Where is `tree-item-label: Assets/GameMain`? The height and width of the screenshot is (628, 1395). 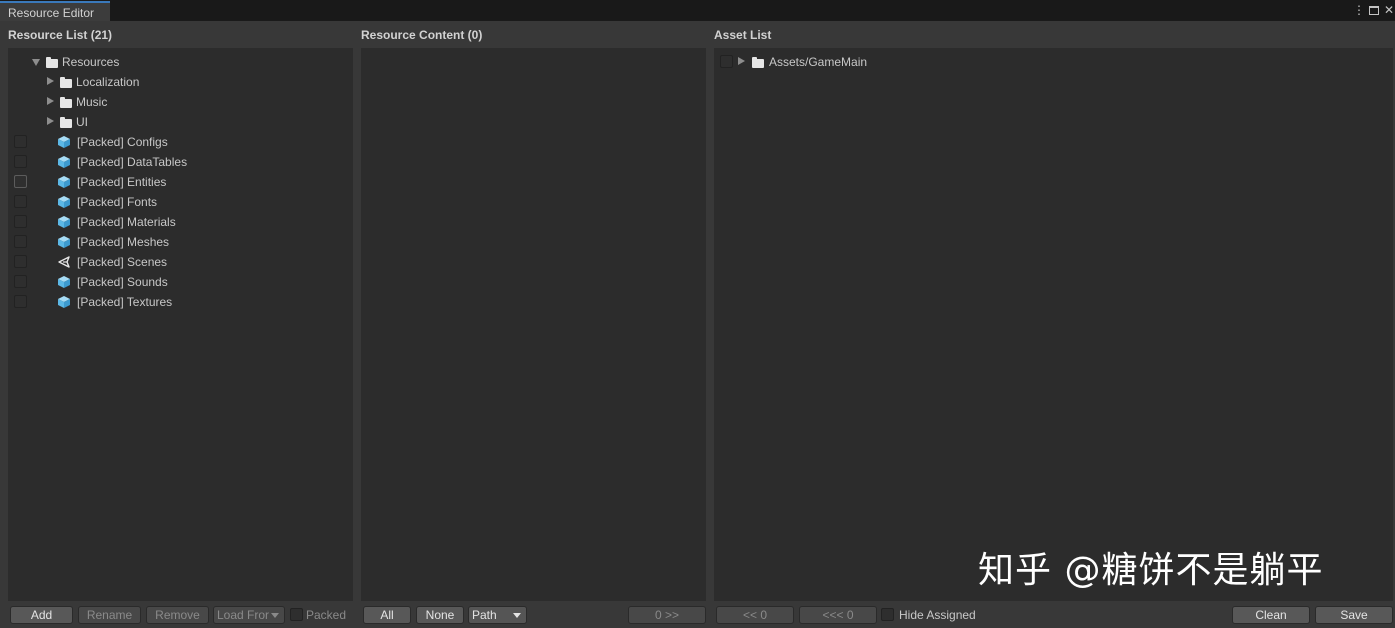 tree-item-label: Assets/GameMain is located at coordinates (818, 62).